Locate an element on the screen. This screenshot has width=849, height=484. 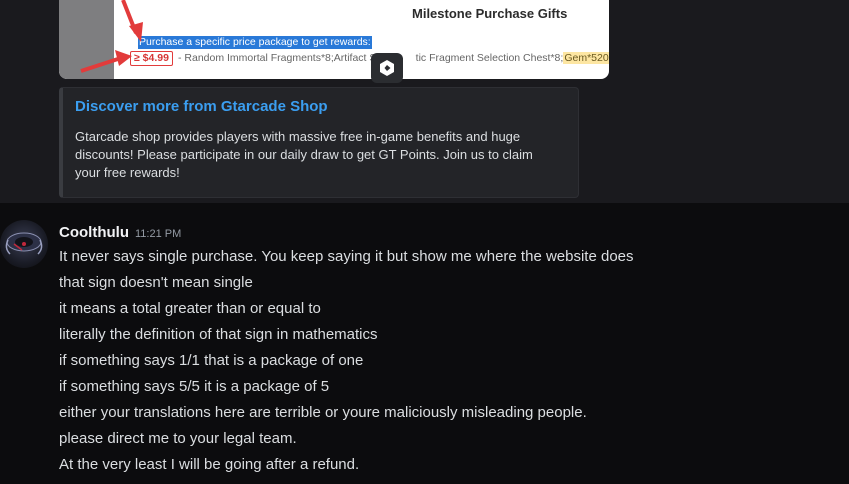
message-line: please direct me to your legal team. is located at coordinates (178, 438).